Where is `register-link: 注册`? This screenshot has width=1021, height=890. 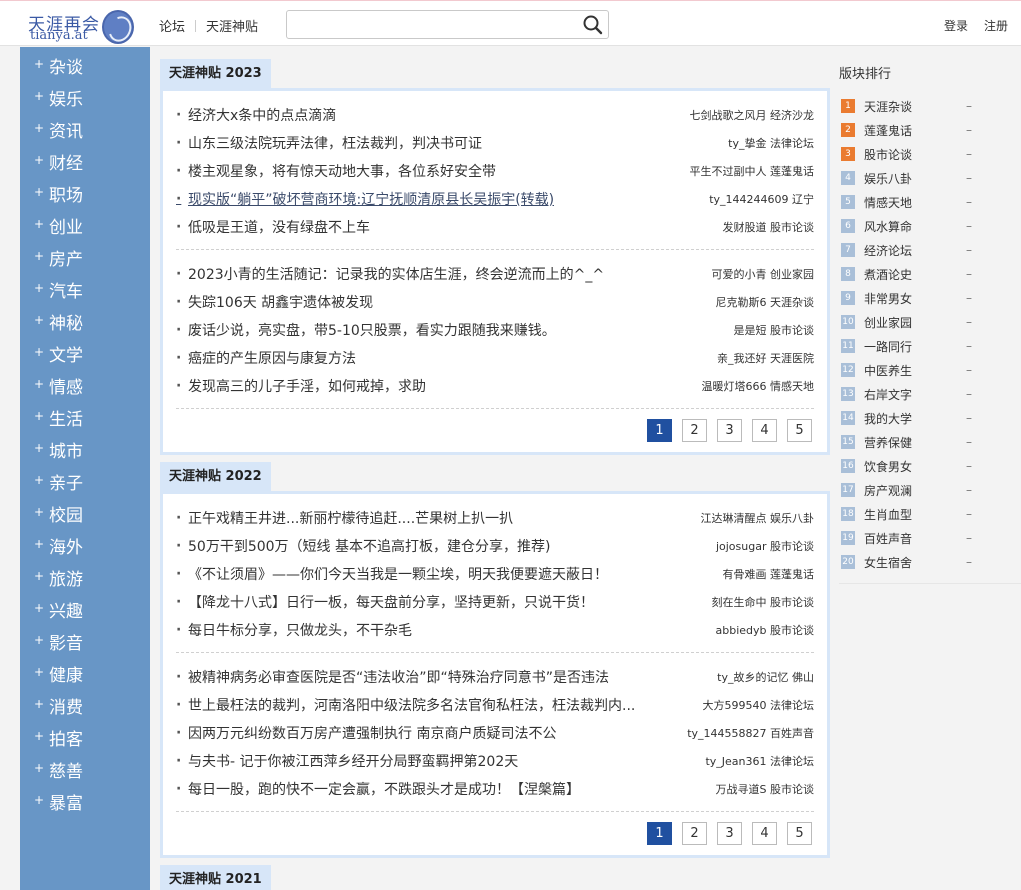
register-link: 注册 is located at coordinates (996, 25).